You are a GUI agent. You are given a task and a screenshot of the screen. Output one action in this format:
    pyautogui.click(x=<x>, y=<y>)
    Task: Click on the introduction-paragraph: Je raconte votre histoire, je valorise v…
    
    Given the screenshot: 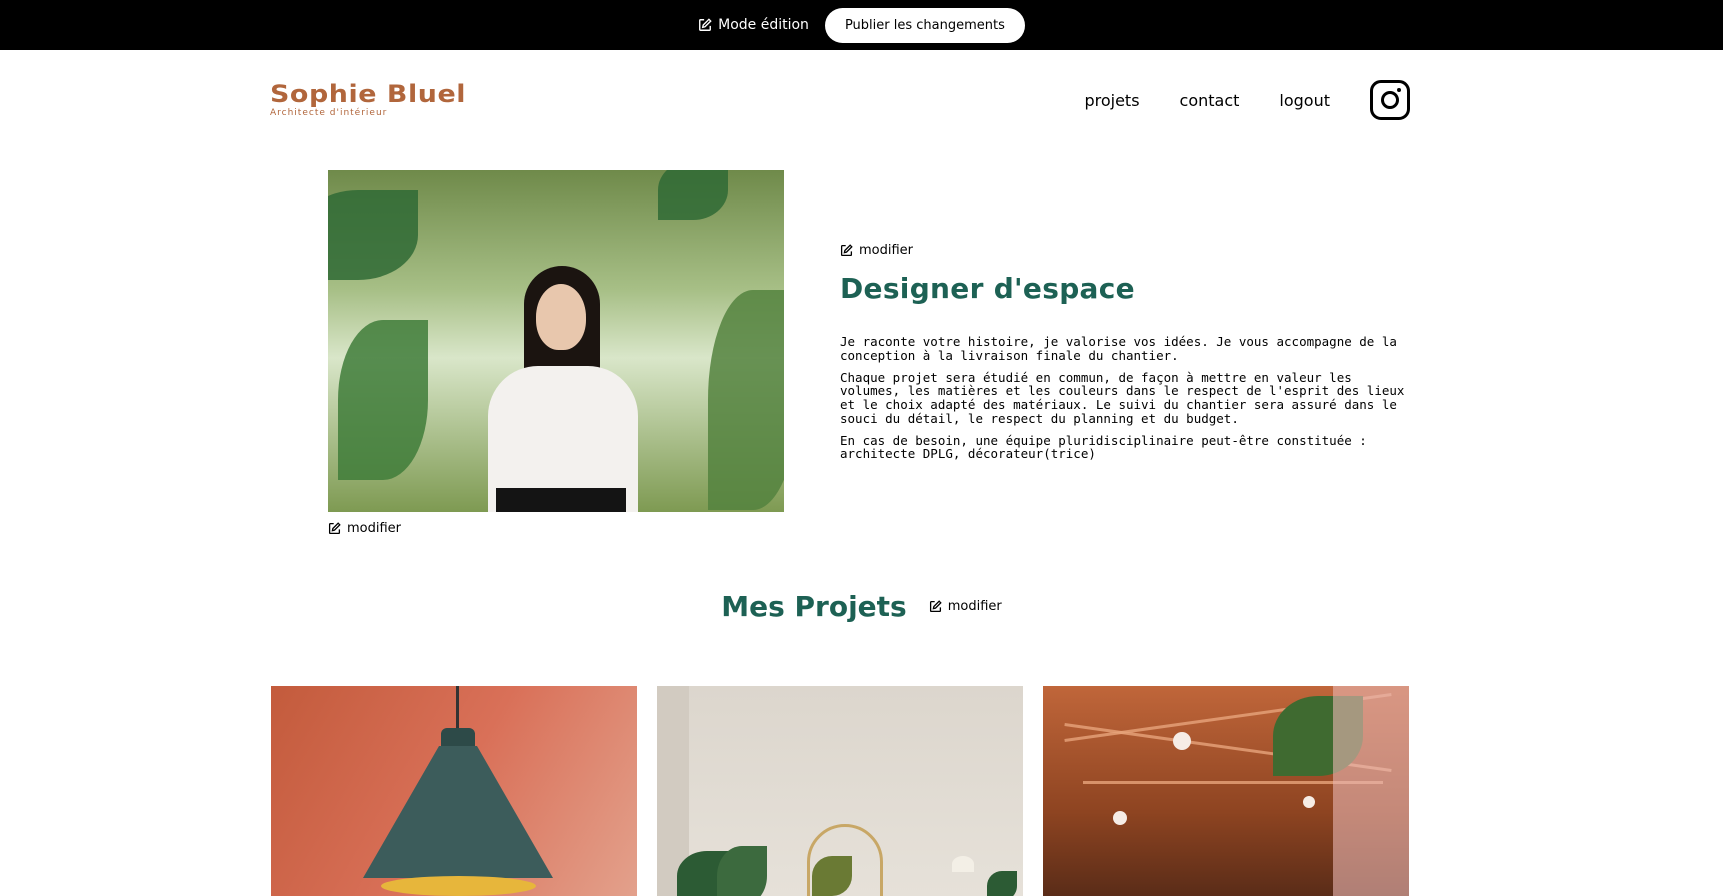 What is the action you would take?
    pyautogui.click(x=1118, y=348)
    